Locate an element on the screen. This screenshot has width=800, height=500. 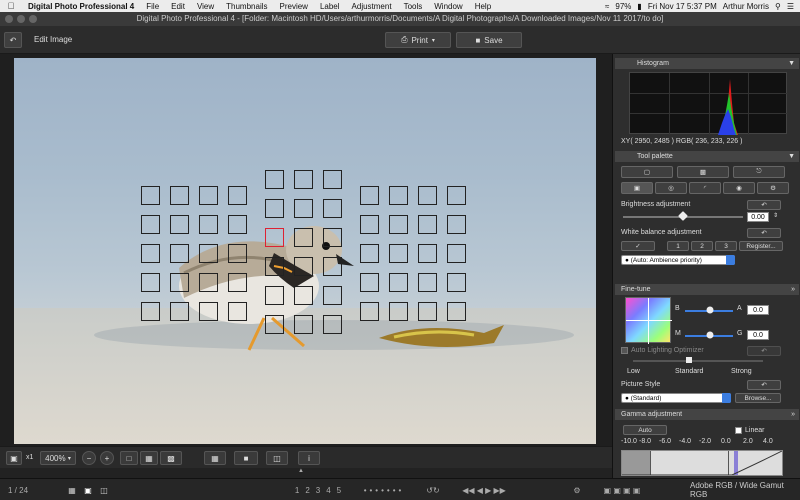
menu-file: File is located at coordinates (152, 6).